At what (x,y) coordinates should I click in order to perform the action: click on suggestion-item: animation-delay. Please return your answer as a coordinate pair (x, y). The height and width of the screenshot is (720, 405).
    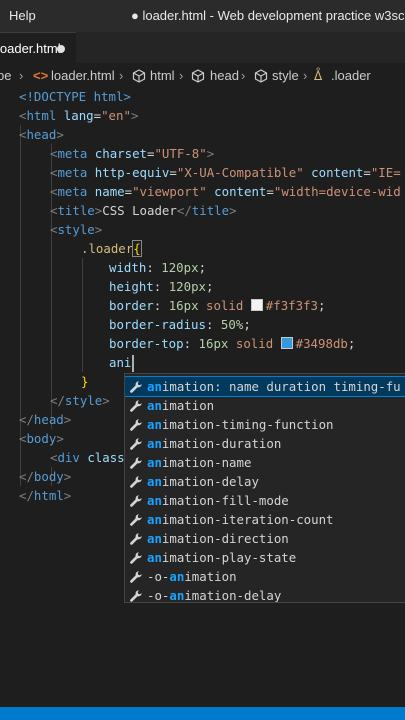
    Looking at the image, I should click on (265, 481).